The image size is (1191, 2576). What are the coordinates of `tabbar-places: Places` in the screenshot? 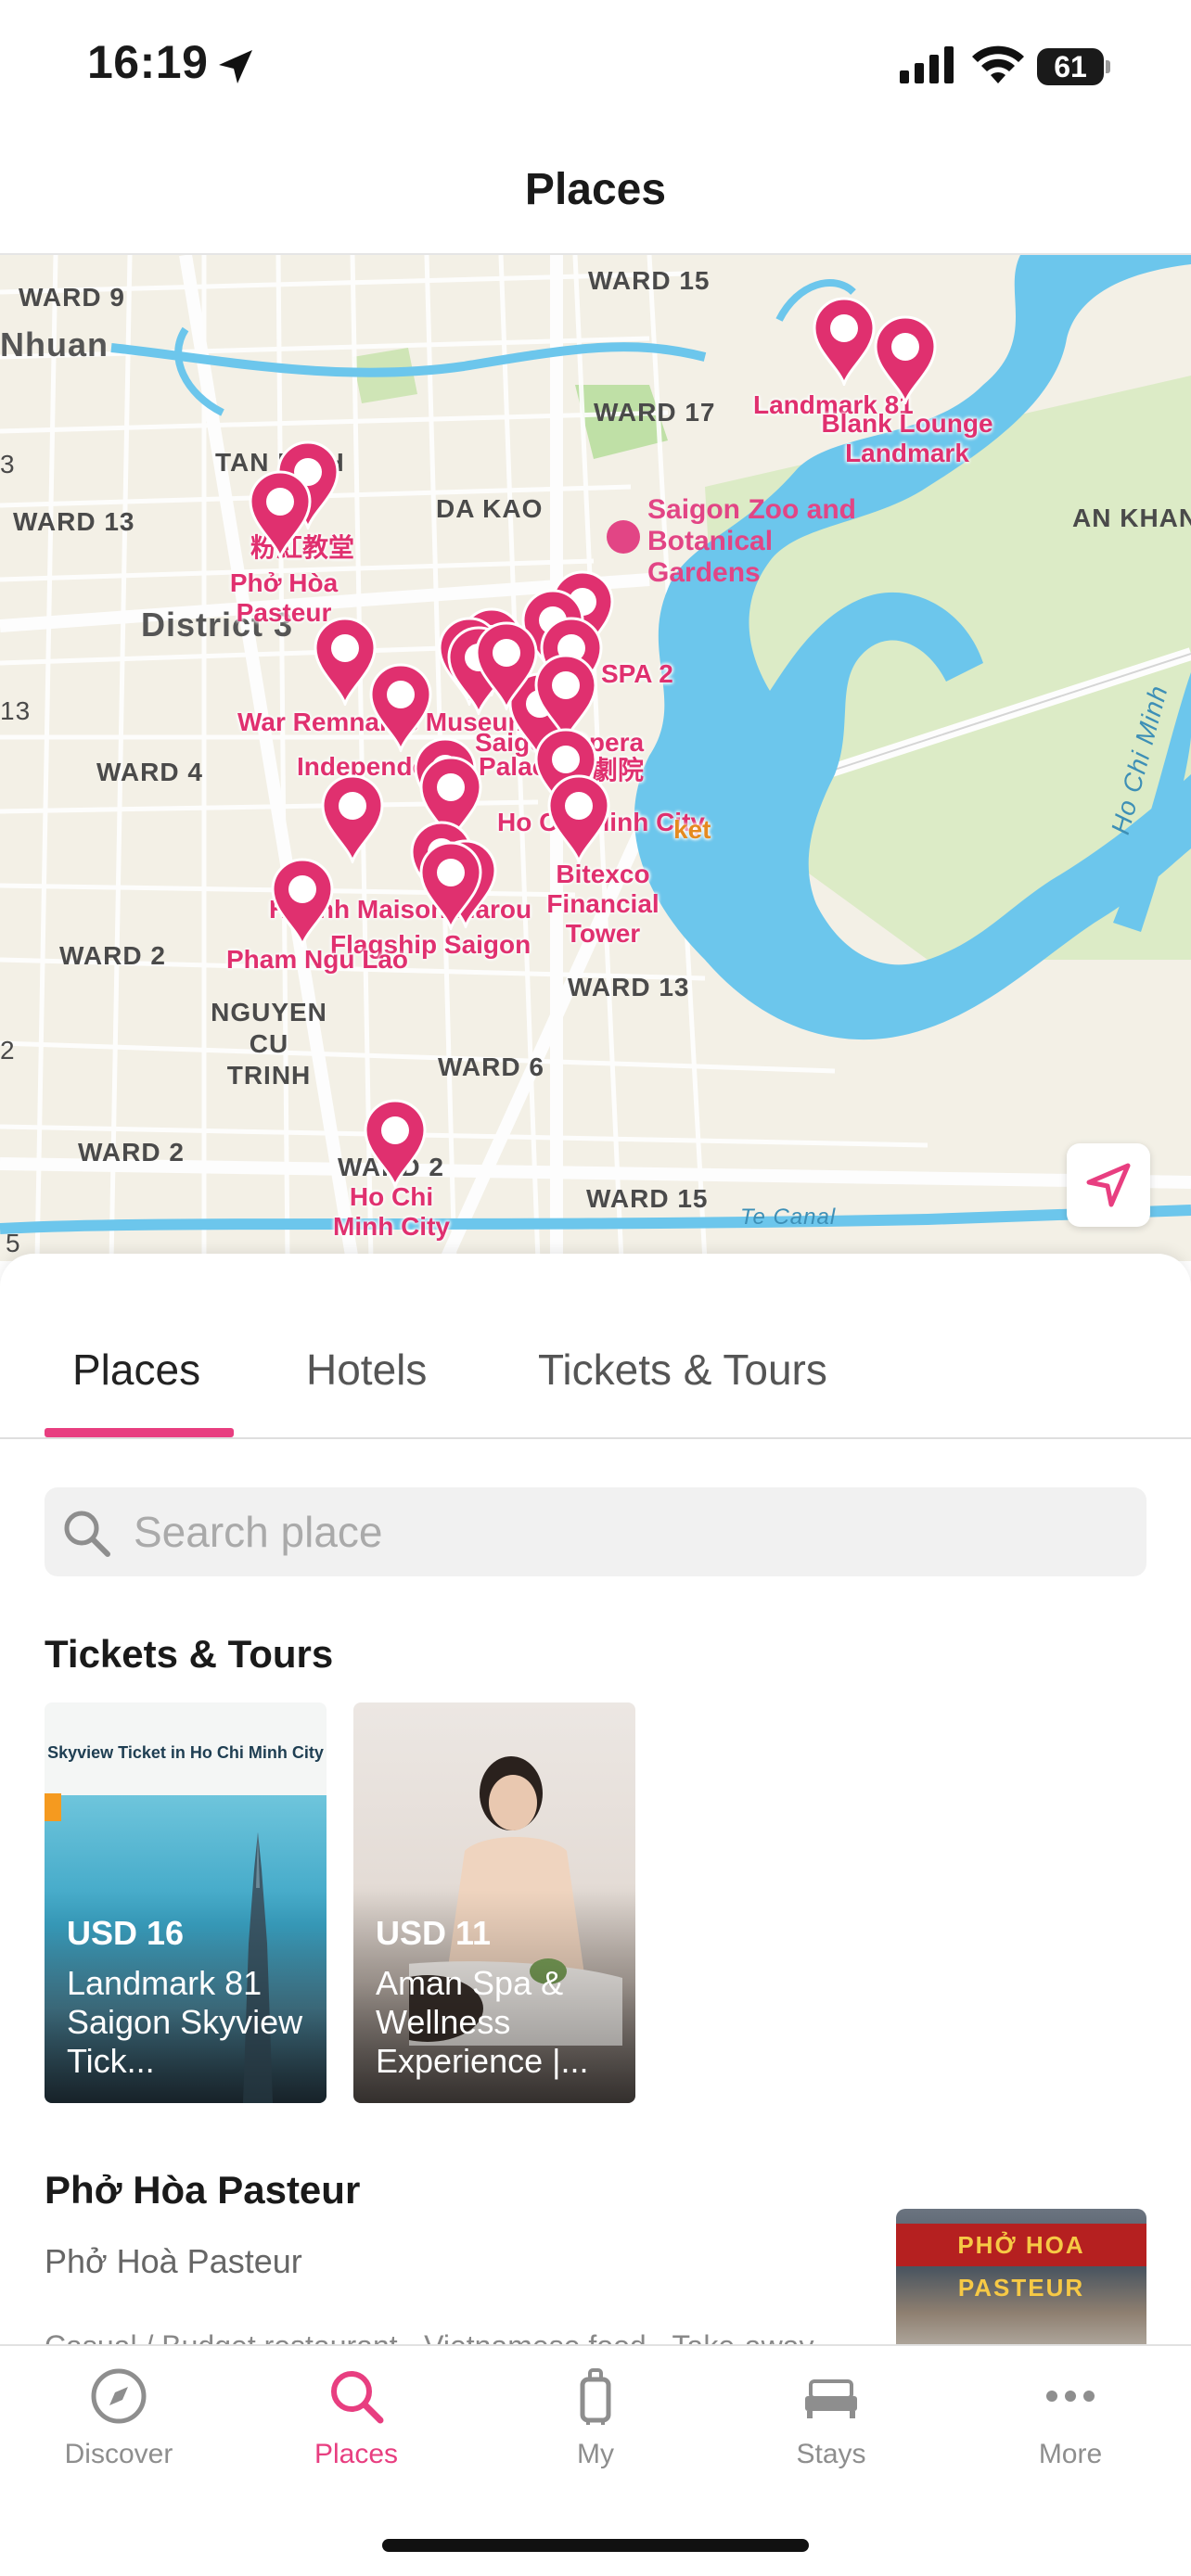 It's located at (356, 2418).